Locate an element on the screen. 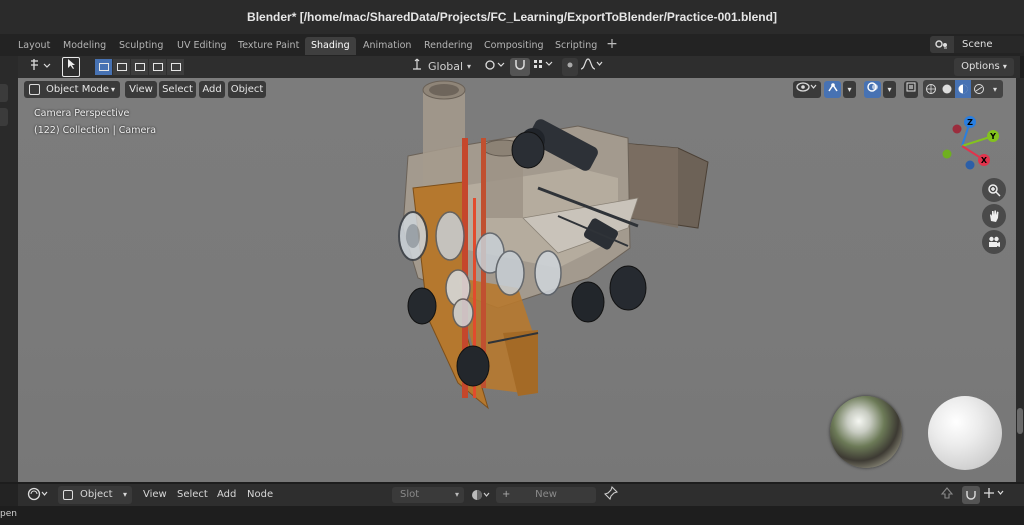 This screenshot has height=525, width=1024. viewport-scrollbar is located at coordinates (1020, 280).